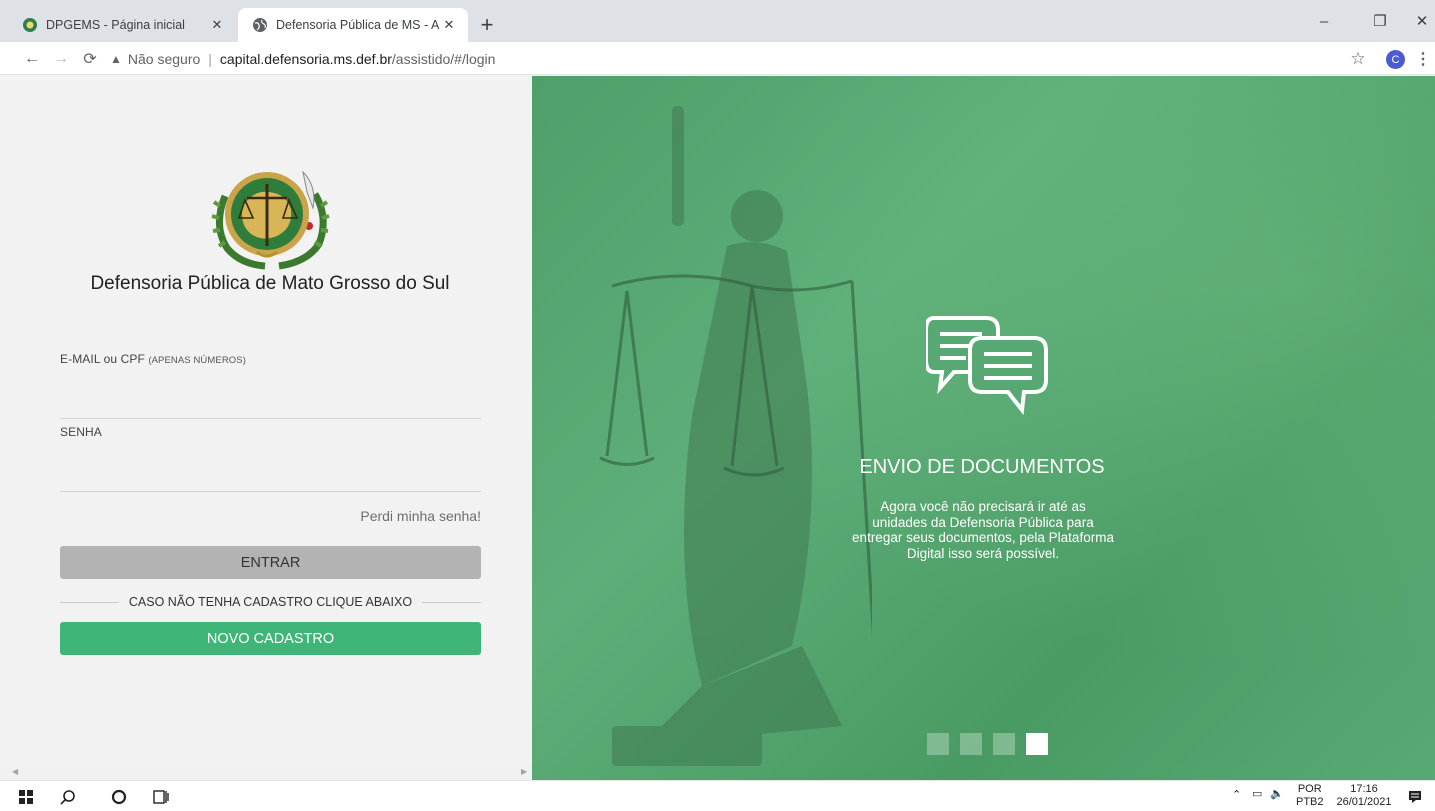 The image size is (1435, 811). What do you see at coordinates (90, 59) in the screenshot?
I see `reload-icon: ⟳` at bounding box center [90, 59].